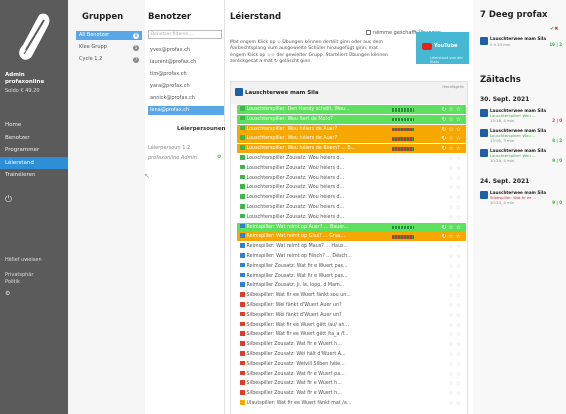  What do you see at coordinates (34, 125) in the screenshot?
I see `nav-item-home: Home` at bounding box center [34, 125].